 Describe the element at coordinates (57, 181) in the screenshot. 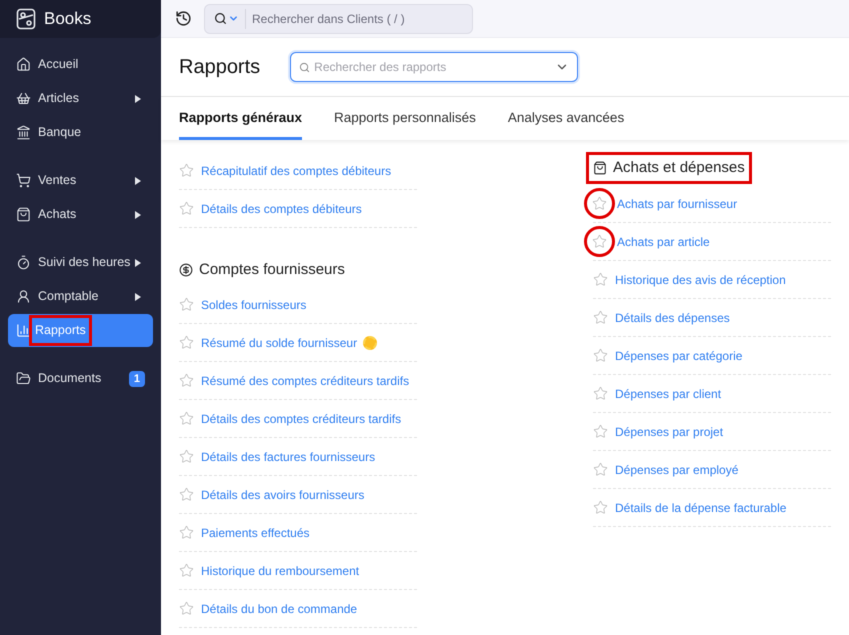

I see `sidebar-label: Ventes` at that location.